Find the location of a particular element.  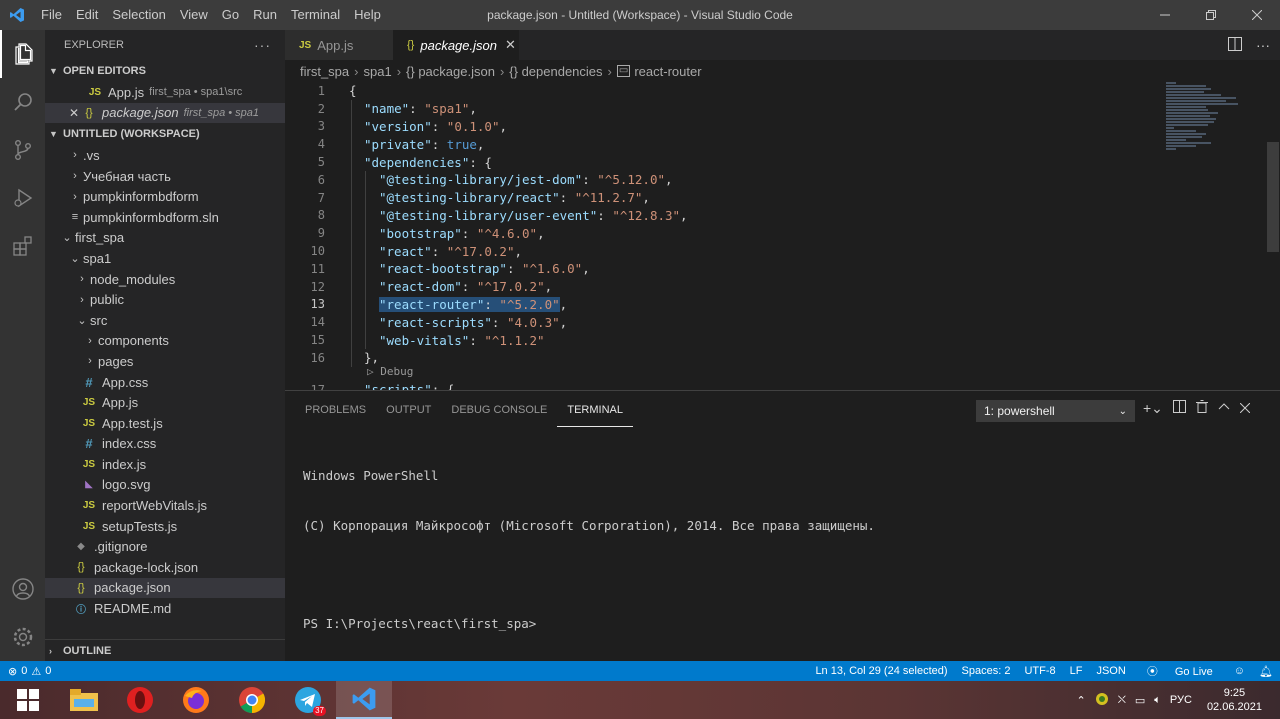

file-explorer-app is located at coordinates (84, 700).